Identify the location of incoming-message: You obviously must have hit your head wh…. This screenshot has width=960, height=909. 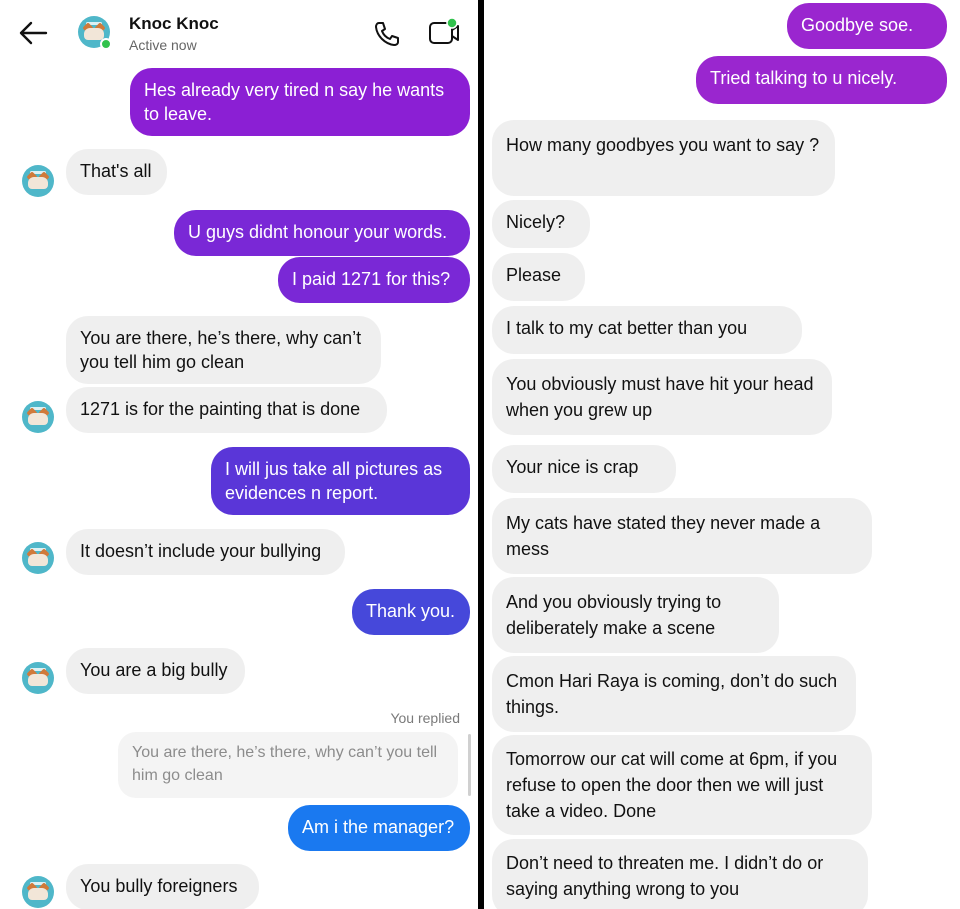
(662, 397).